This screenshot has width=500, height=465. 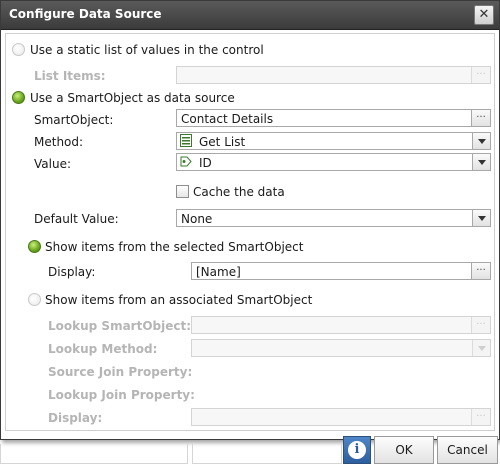 I want to click on smartobject-value: Contact Details, so click(x=227, y=119).